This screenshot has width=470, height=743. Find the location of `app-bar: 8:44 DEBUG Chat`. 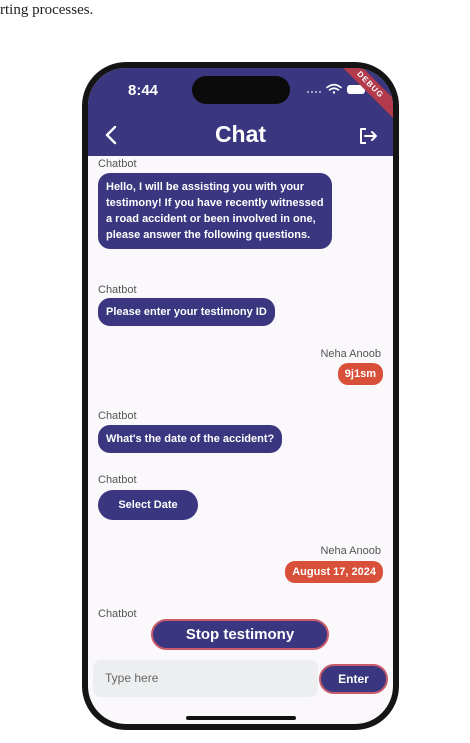

app-bar: 8:44 DEBUG Chat is located at coordinates (240, 112).